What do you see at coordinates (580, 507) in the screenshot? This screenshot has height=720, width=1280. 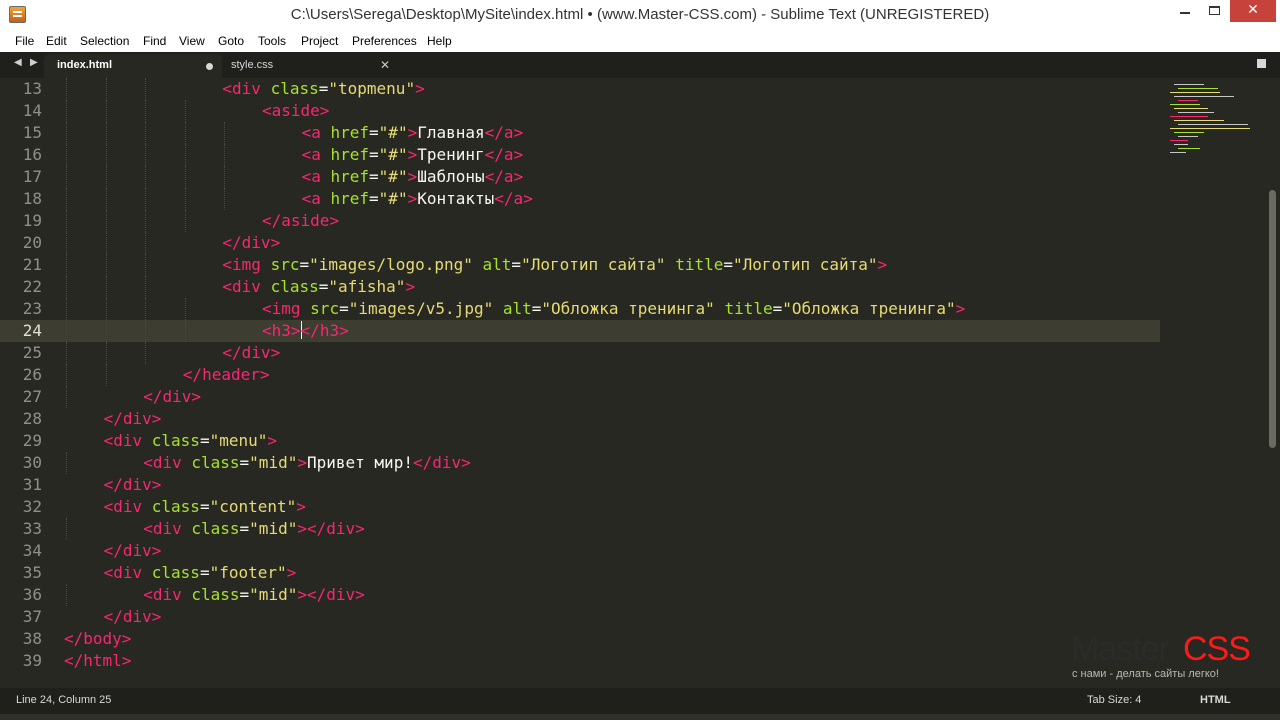 I see `code-line: 32 <div class="content">` at bounding box center [580, 507].